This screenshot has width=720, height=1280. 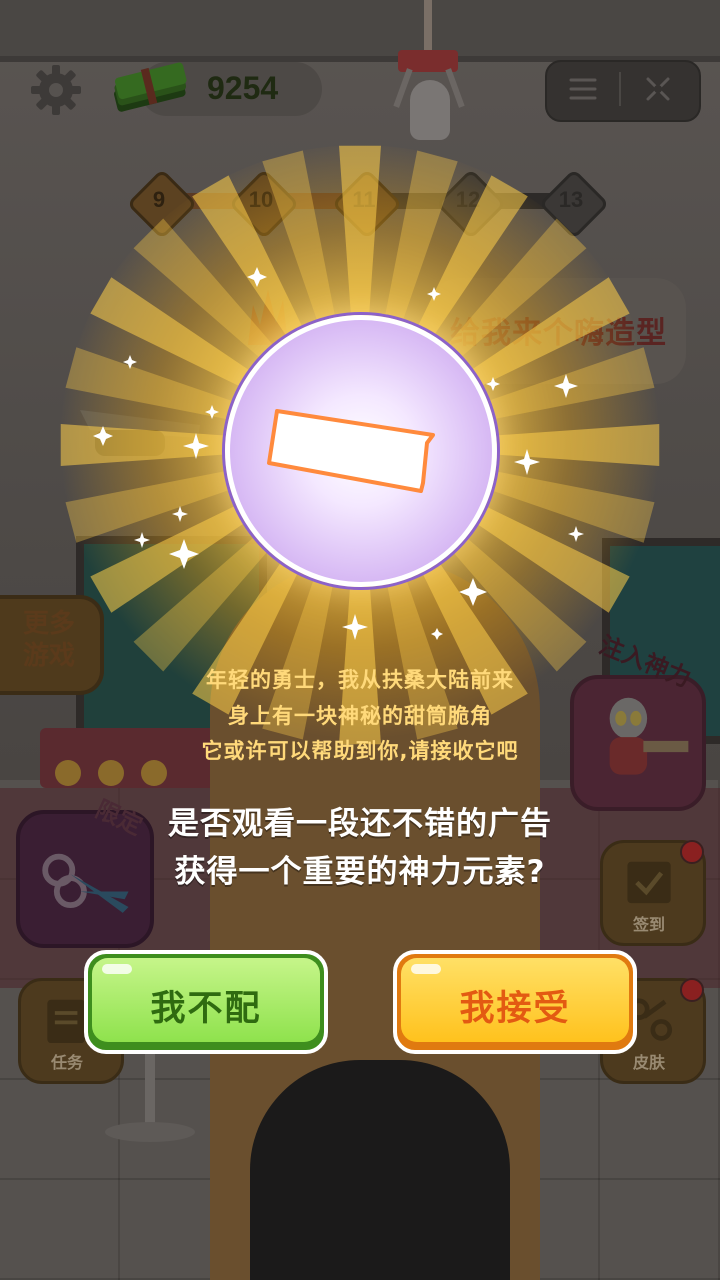 I want to click on reject-button: 我不配, so click(x=206, y=1002).